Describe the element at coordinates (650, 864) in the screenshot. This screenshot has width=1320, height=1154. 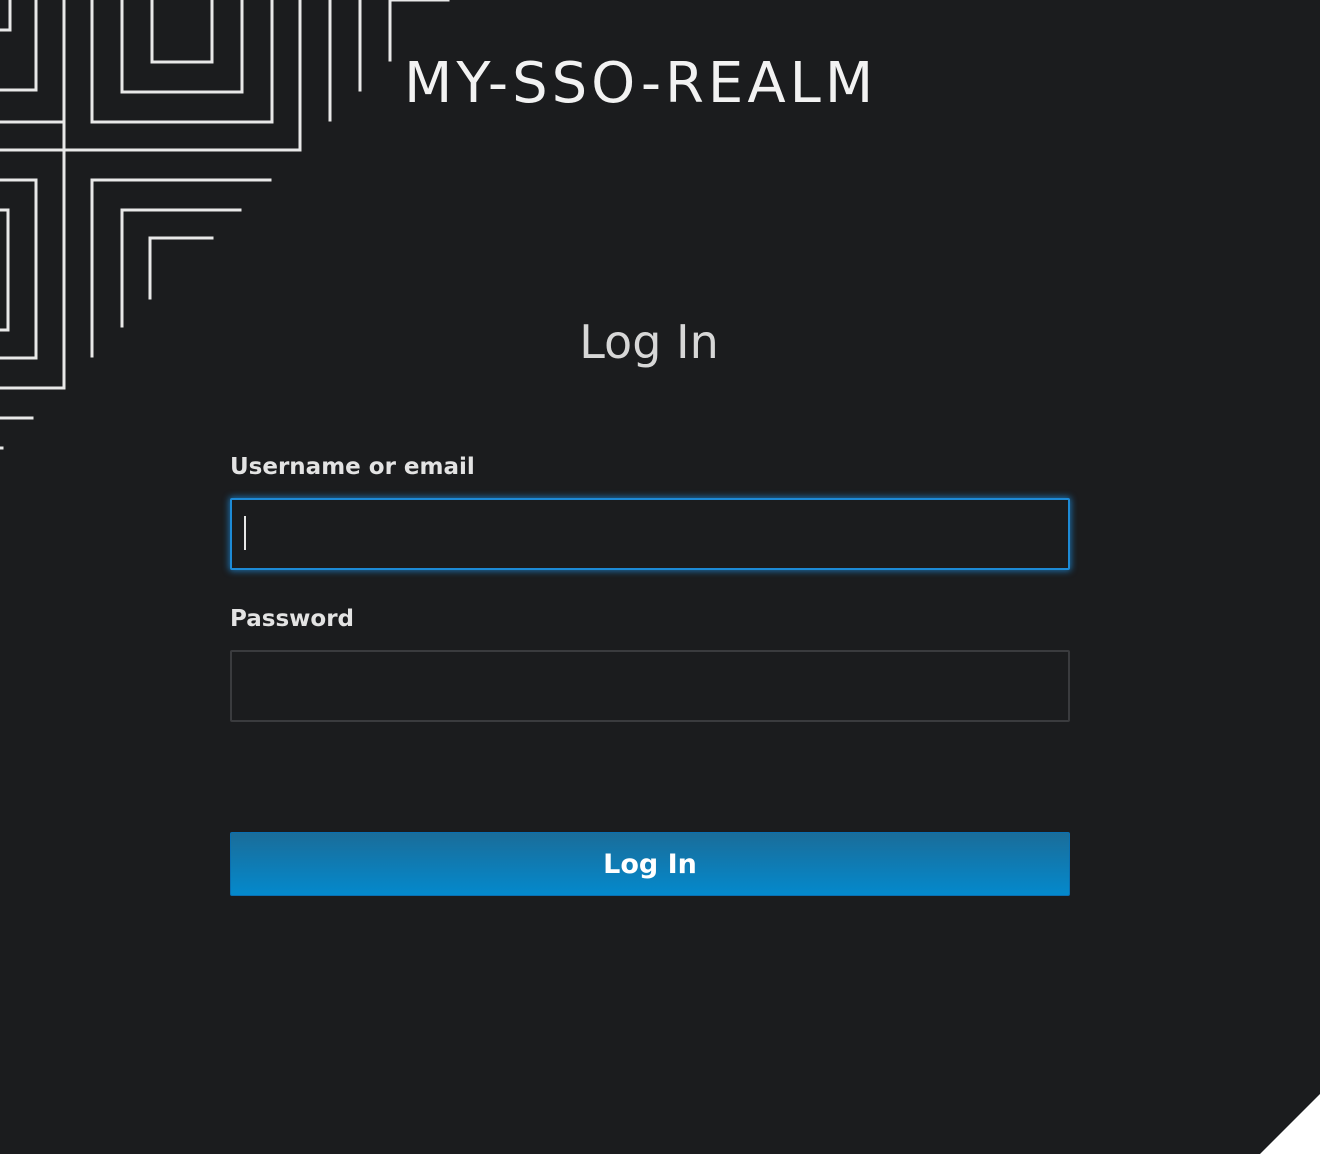
I see `login-button: Log In` at that location.